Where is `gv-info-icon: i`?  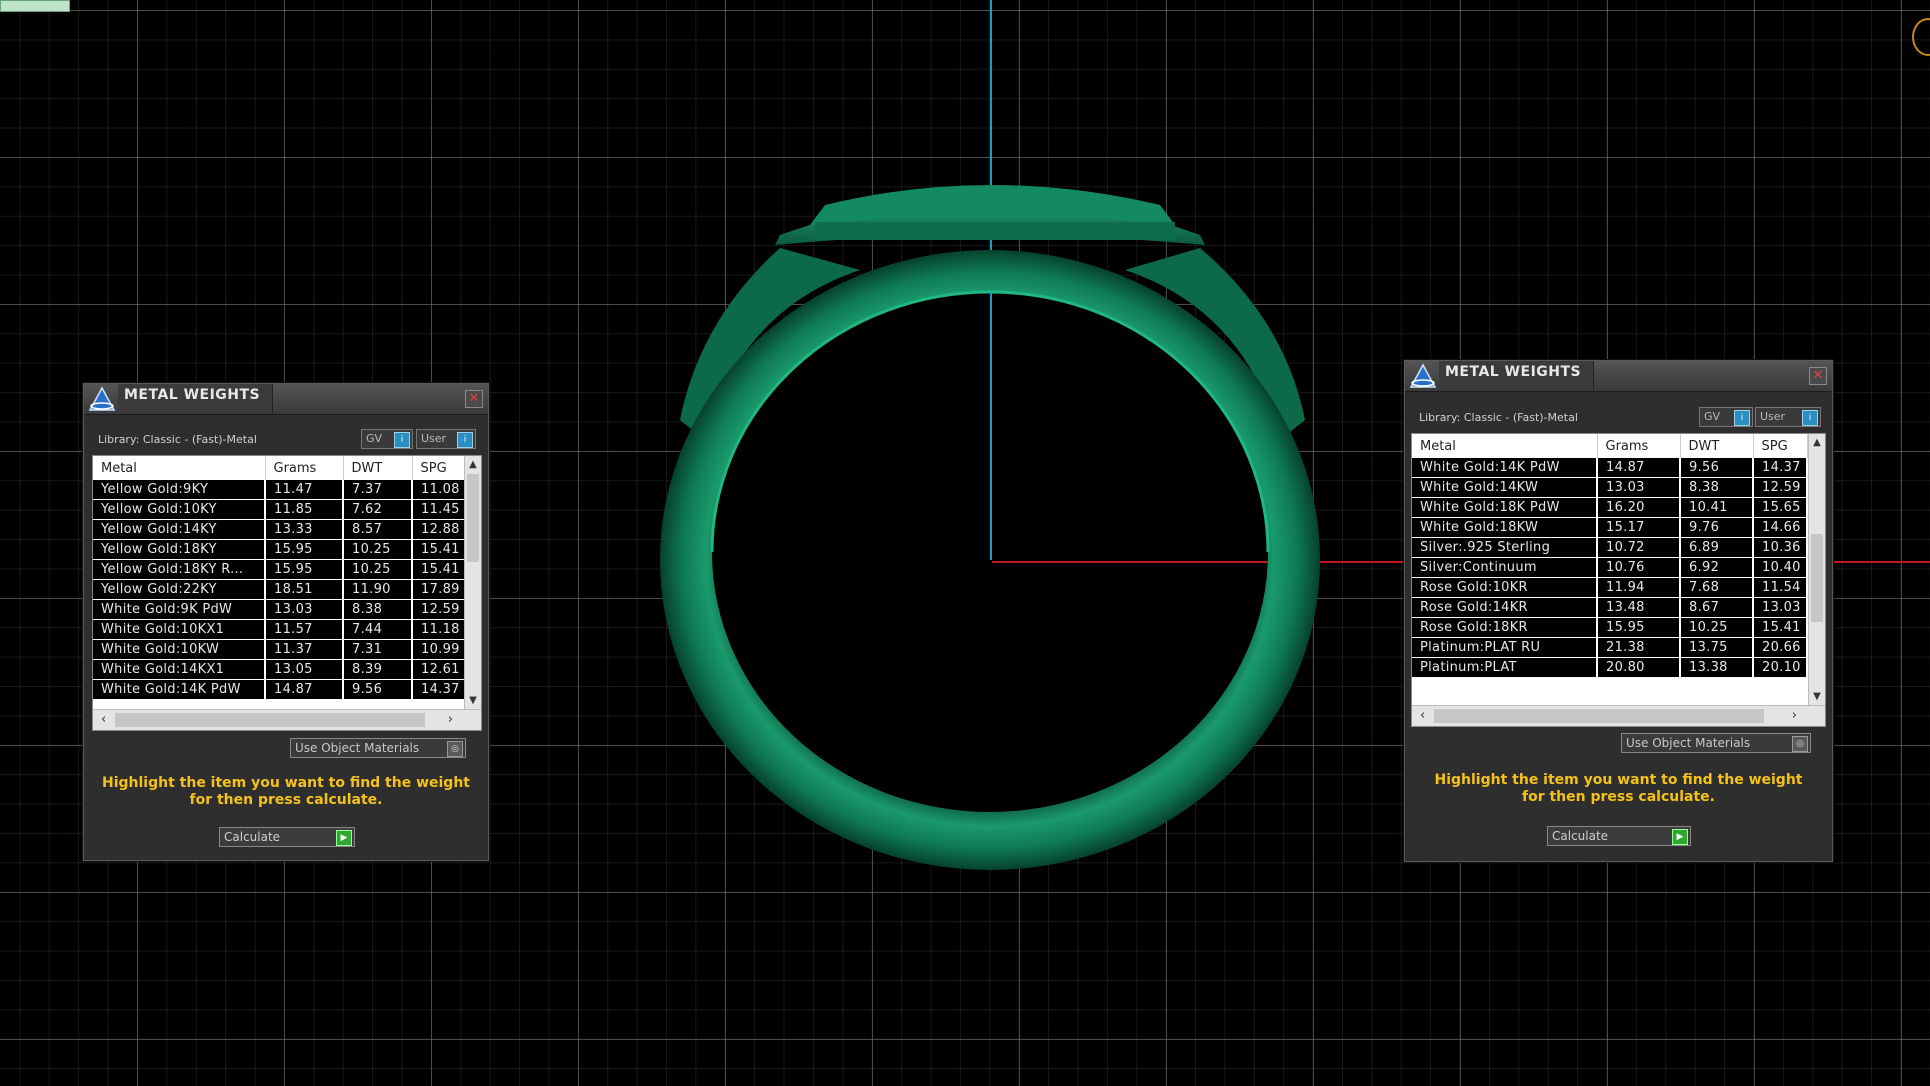 gv-info-icon: i is located at coordinates (1742, 418).